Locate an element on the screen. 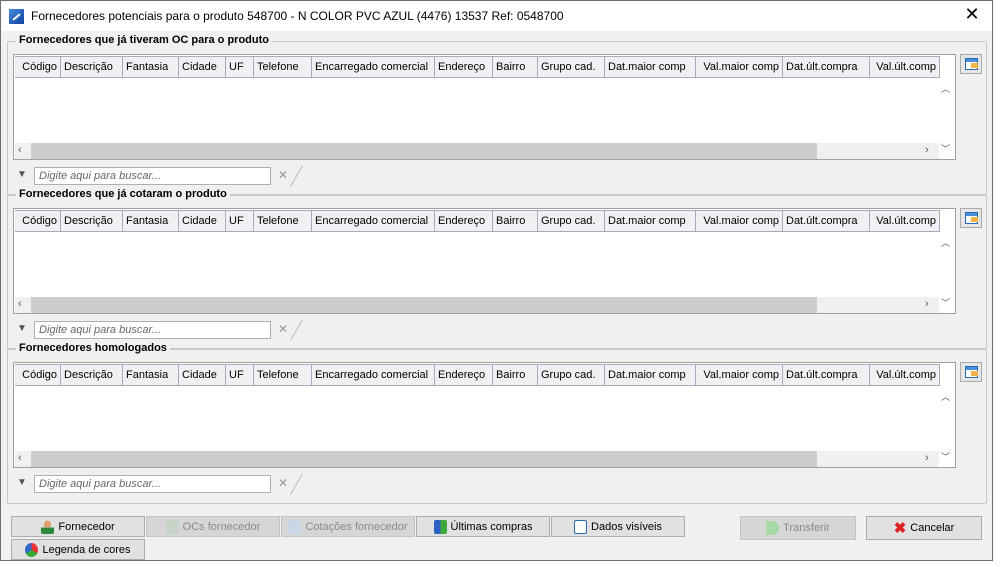  cancelar-button: ✖ Cancelar is located at coordinates (924, 528).